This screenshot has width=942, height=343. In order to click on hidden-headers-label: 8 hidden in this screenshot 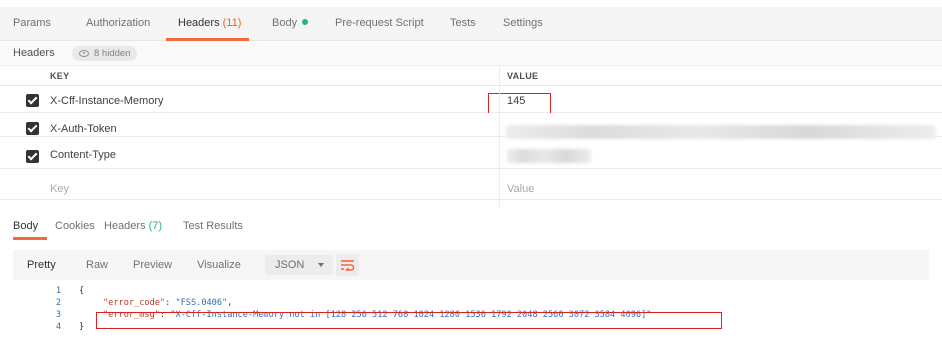, I will do `click(112, 53)`.